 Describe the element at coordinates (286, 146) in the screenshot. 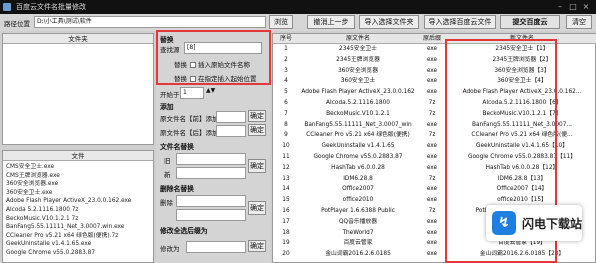

I see `table-cell-n: 10` at that location.